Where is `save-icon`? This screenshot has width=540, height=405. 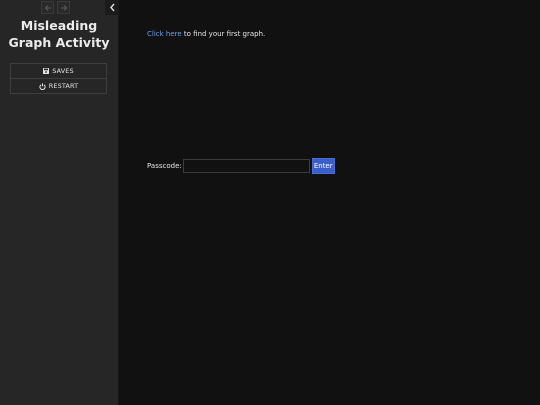 save-icon is located at coordinates (46, 71).